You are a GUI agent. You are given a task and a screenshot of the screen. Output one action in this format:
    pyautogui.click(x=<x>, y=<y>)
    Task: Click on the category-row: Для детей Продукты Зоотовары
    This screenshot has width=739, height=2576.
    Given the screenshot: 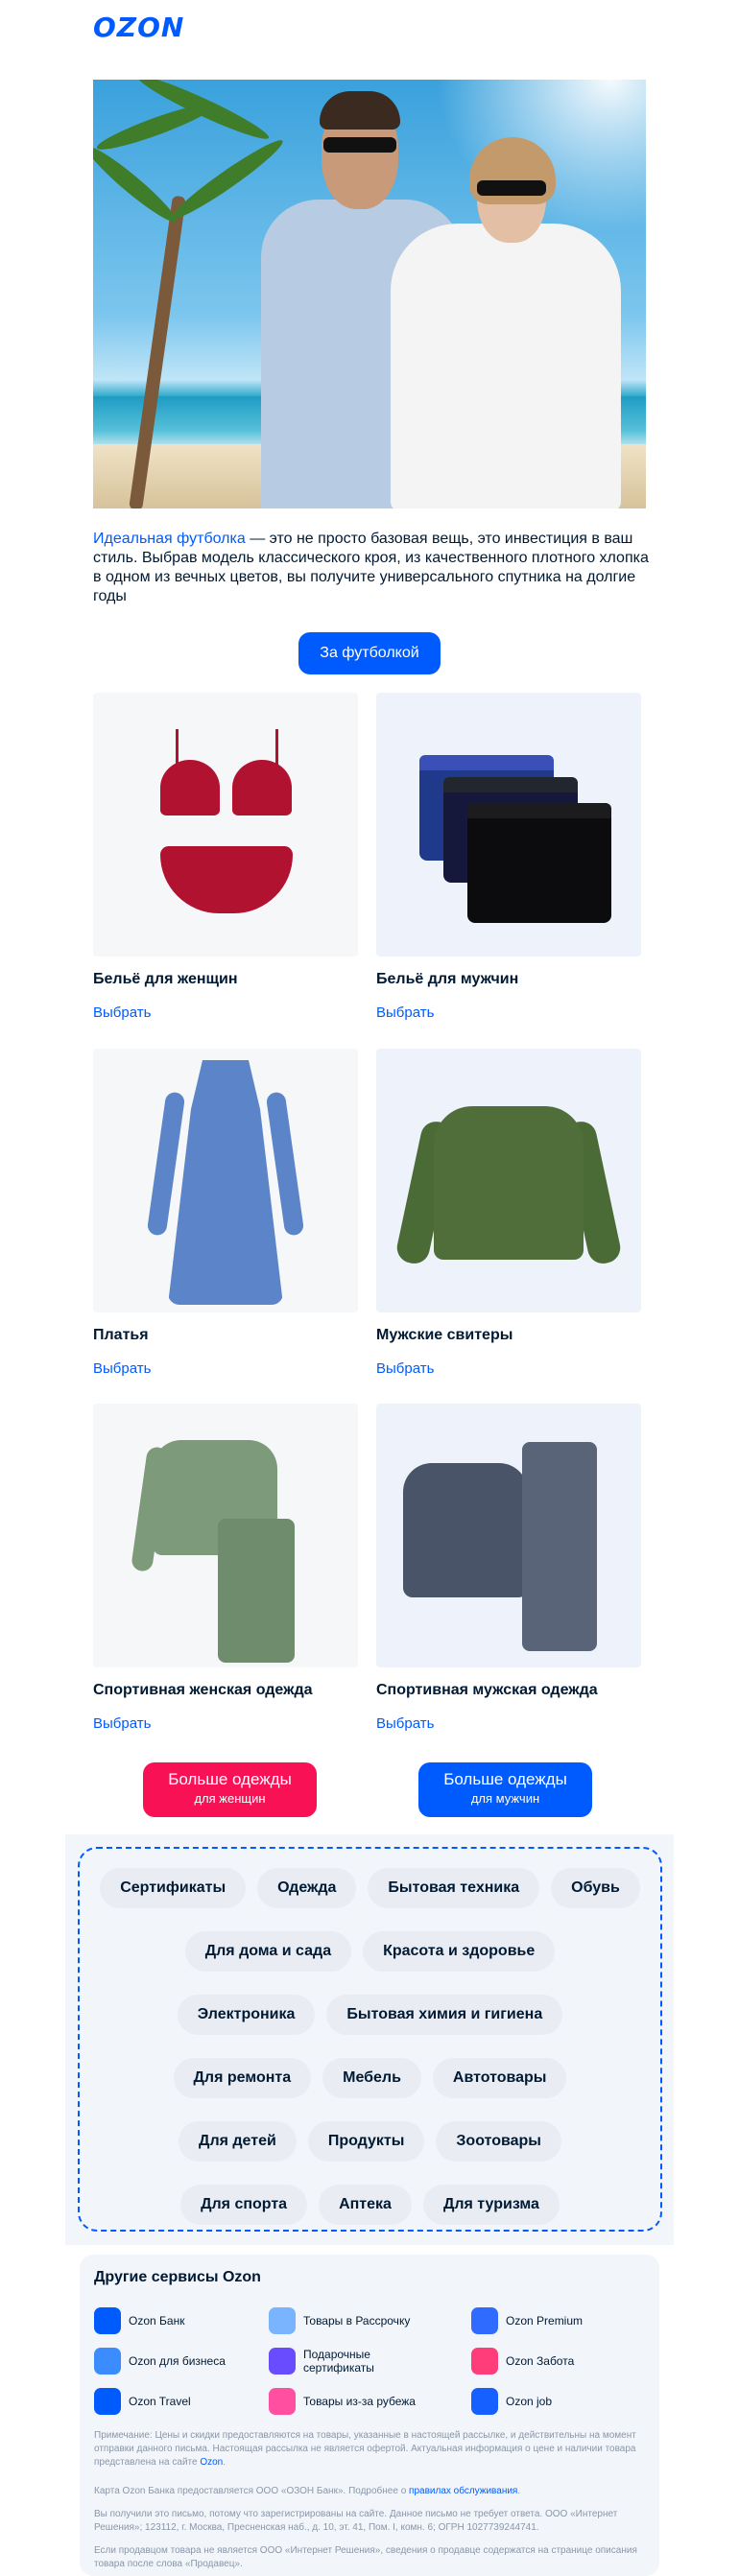 What is the action you would take?
    pyautogui.click(x=370, y=2142)
    